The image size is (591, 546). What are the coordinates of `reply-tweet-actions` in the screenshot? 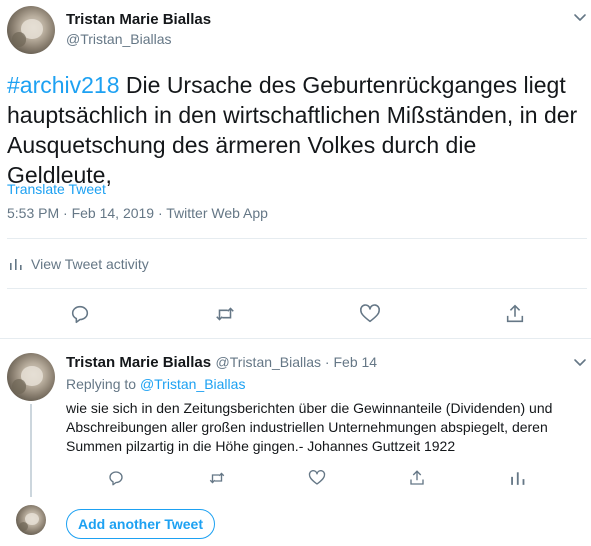 It's located at (317, 478).